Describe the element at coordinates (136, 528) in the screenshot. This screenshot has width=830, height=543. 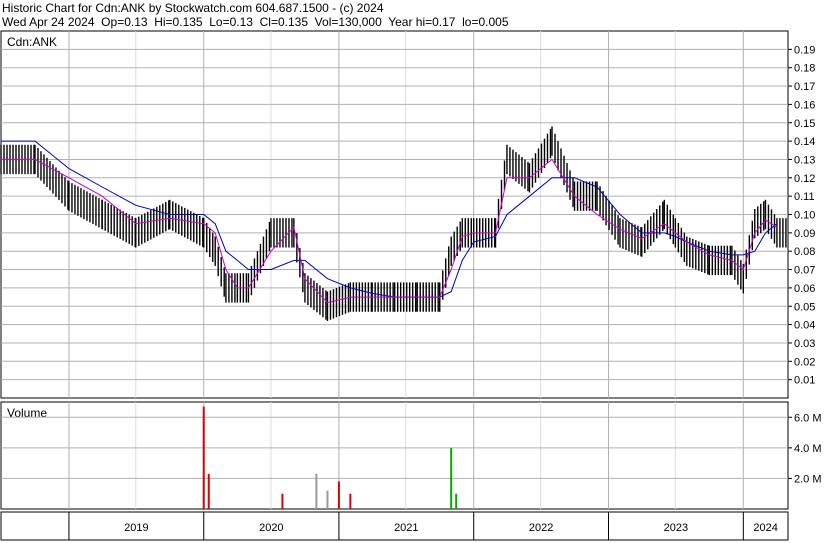
I see `x-tick-label: 2019` at that location.